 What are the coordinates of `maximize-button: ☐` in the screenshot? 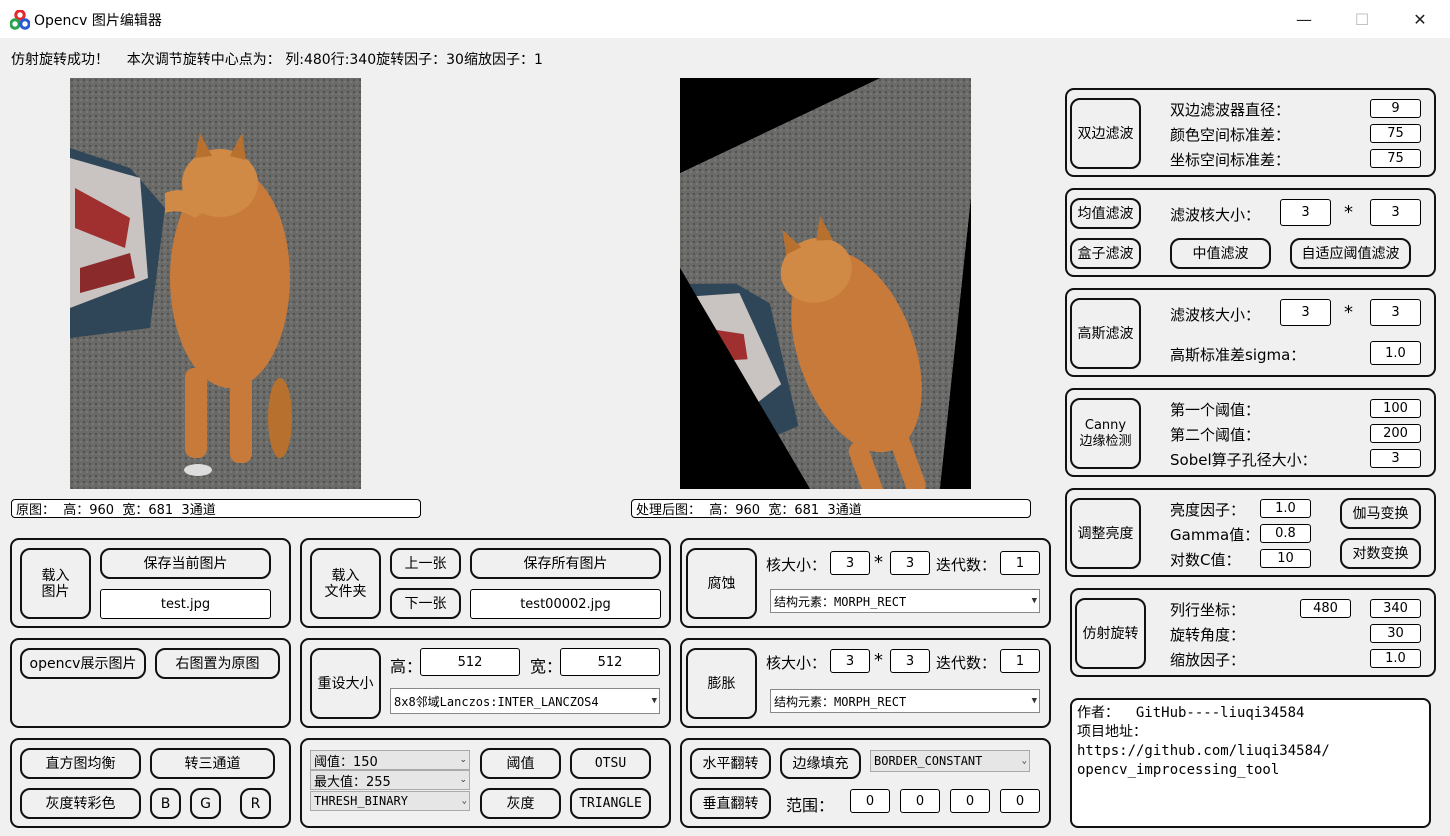 It's located at (1362, 19).